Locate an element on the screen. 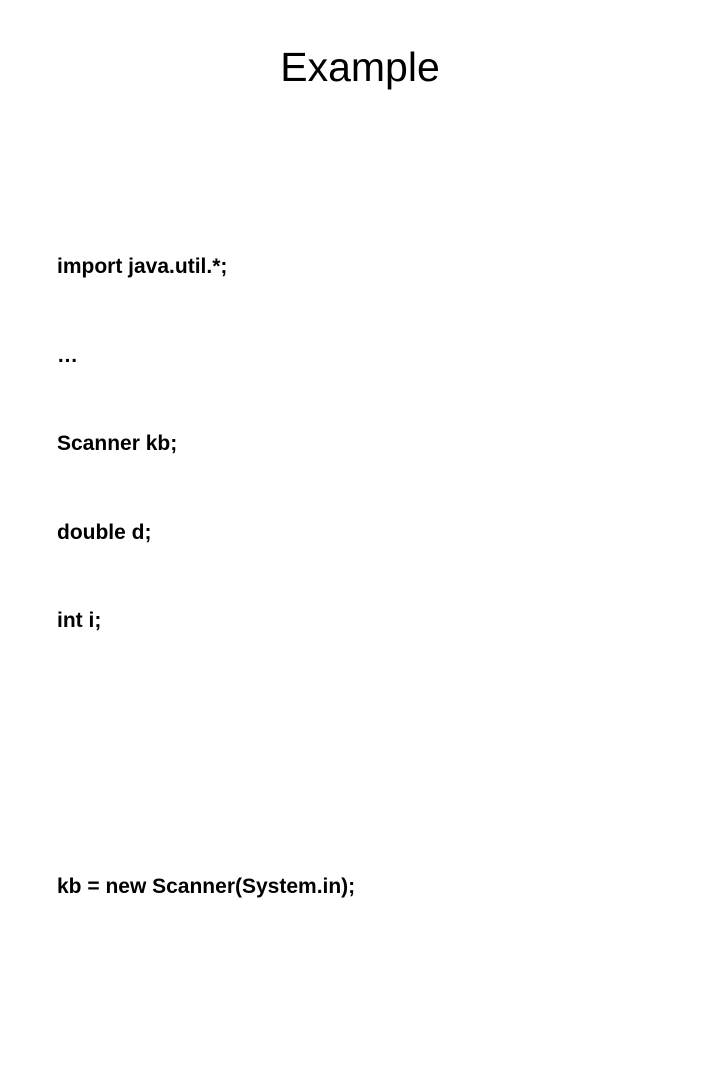 The height and width of the screenshot is (1080, 720). page-title: Example is located at coordinates (360, 67).